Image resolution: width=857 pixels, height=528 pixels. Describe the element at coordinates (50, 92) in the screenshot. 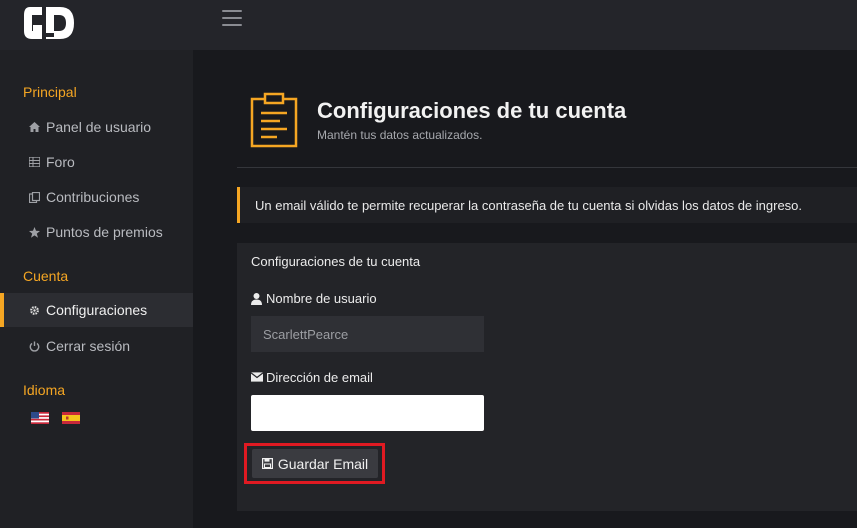

I see `sidebar-section-principal: Principal` at that location.